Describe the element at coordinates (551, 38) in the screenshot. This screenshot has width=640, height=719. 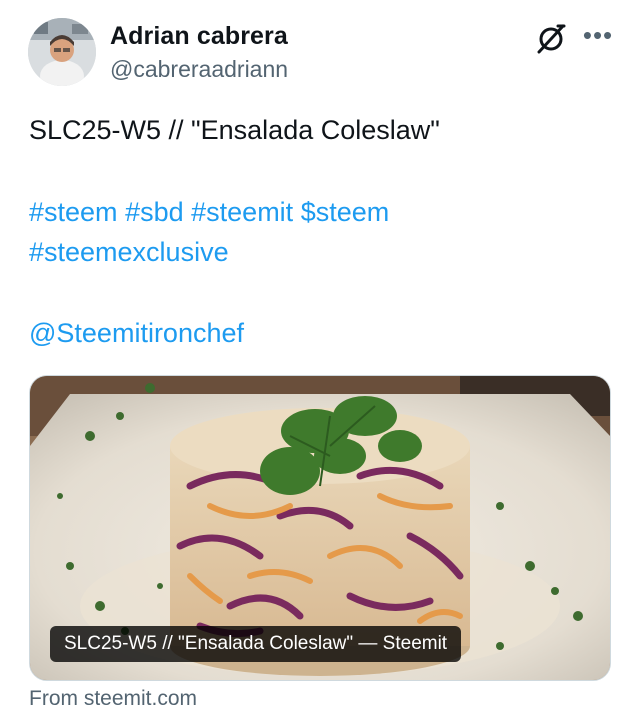
I see `grok-icon` at that location.